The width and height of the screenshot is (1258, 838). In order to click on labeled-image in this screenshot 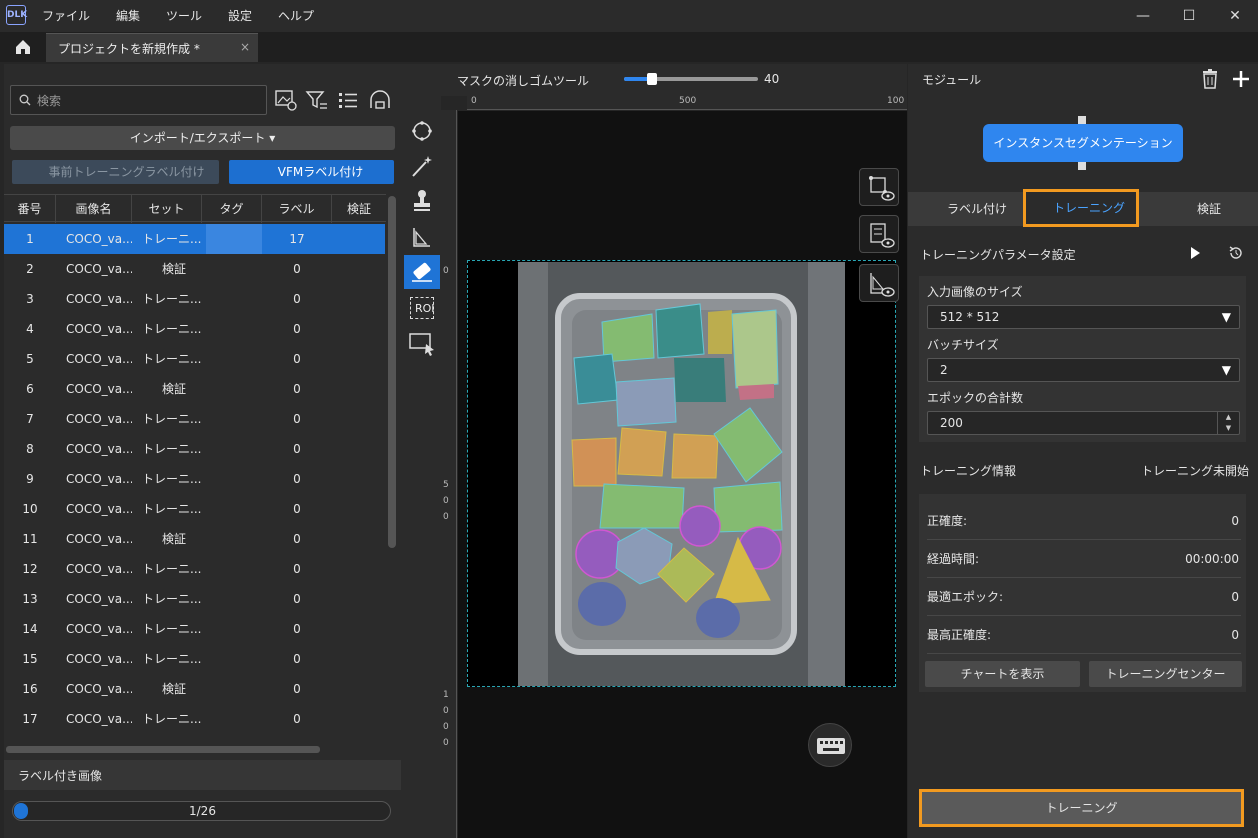, I will do `click(681, 474)`.